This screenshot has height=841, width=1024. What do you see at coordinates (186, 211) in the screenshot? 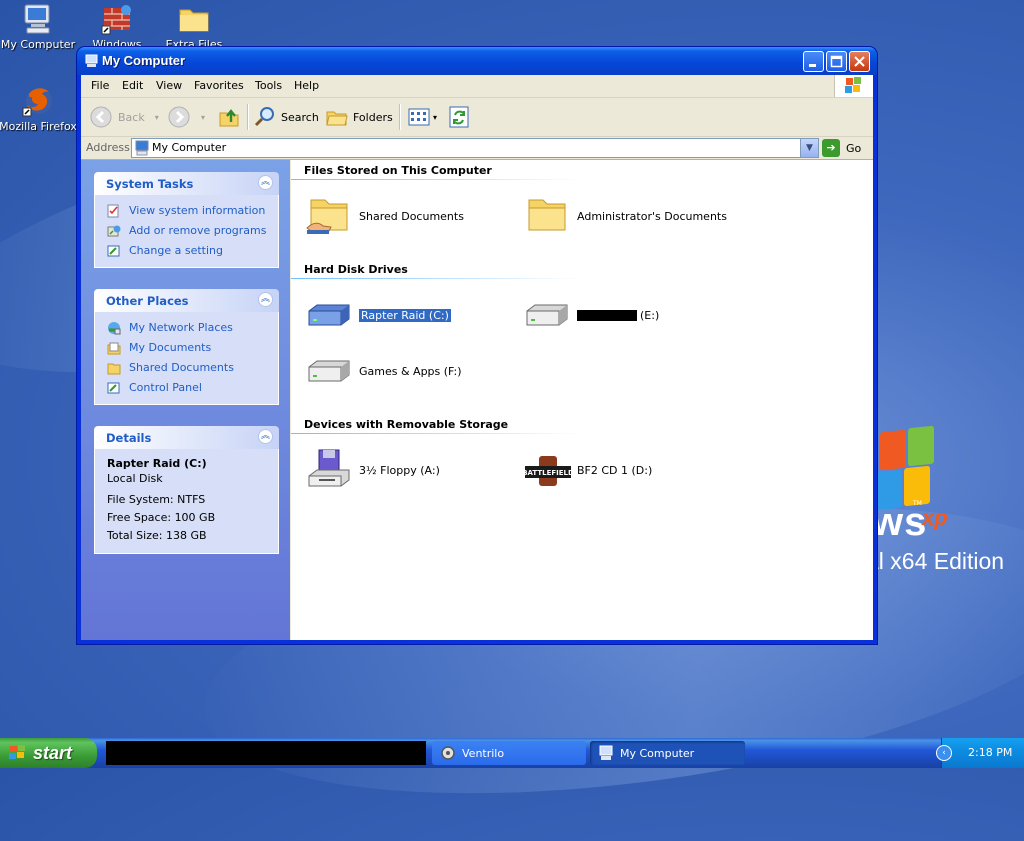
I see `task-view-system-information: View system information` at bounding box center [186, 211].